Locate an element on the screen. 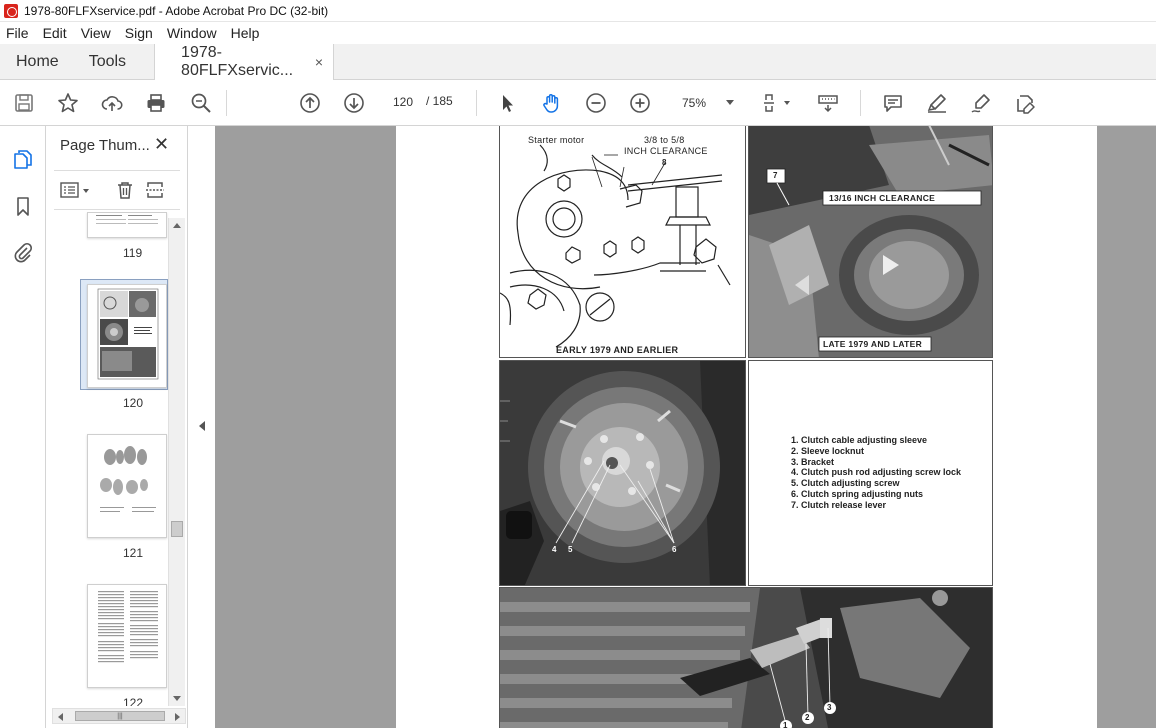  chevron-down-icon is located at coordinates (730, 102).